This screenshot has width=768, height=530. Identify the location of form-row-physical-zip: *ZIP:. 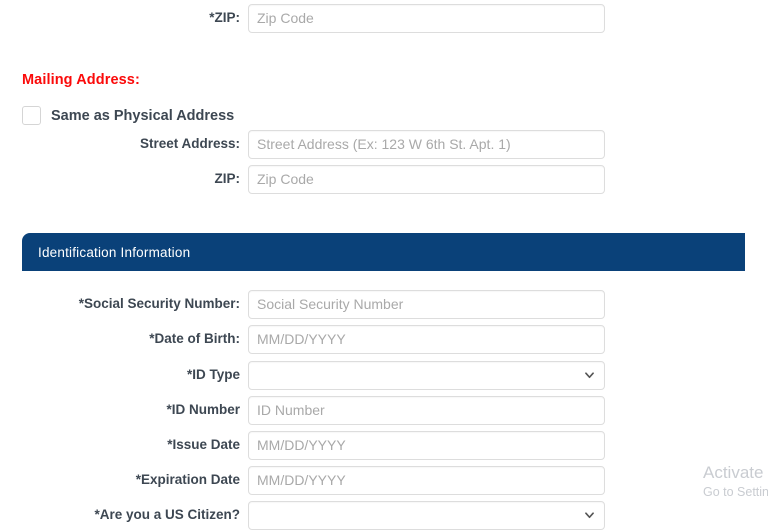
(384, 18).